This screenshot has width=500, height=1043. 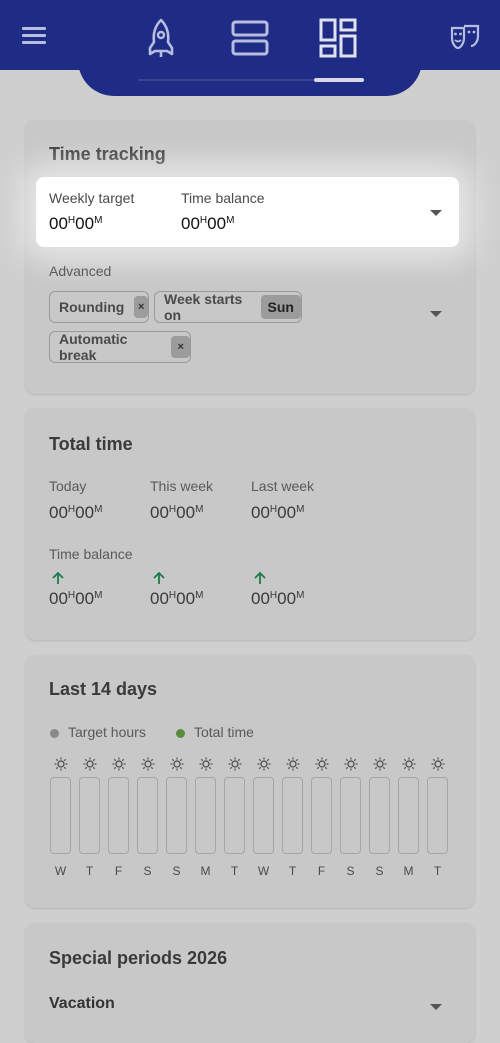 I want to click on weekly-target-value: 00H00M, so click(x=76, y=223).